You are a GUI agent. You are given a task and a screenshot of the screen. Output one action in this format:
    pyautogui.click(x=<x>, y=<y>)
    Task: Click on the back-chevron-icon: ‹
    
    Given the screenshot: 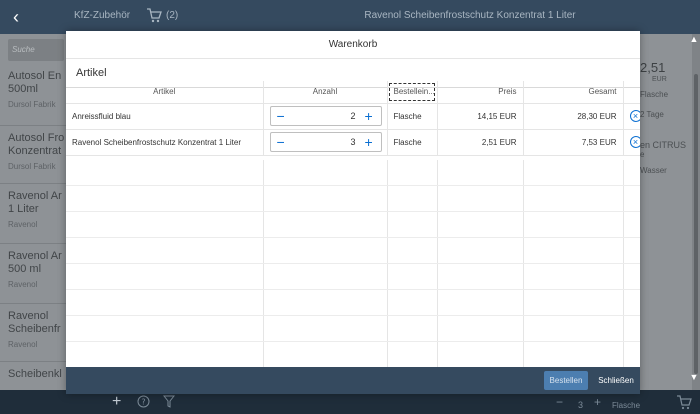 What is the action you would take?
    pyautogui.click(x=16, y=17)
    